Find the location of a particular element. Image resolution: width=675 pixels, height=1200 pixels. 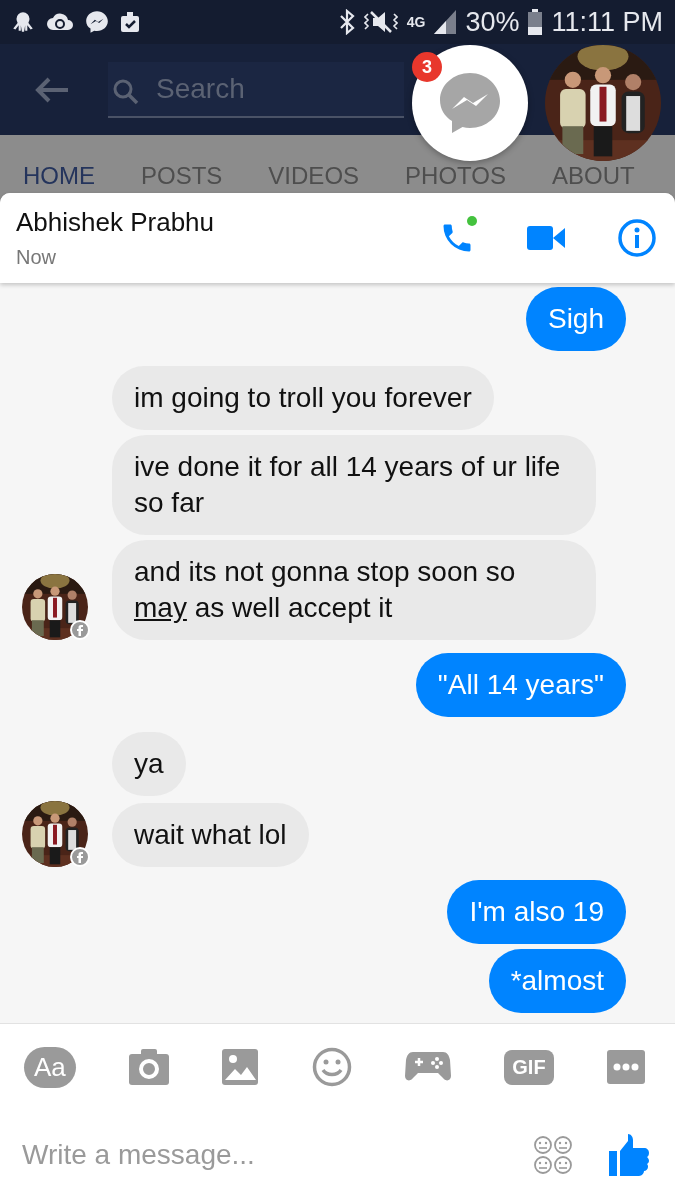

emoji-faces-icon is located at coordinates (553, 1155).